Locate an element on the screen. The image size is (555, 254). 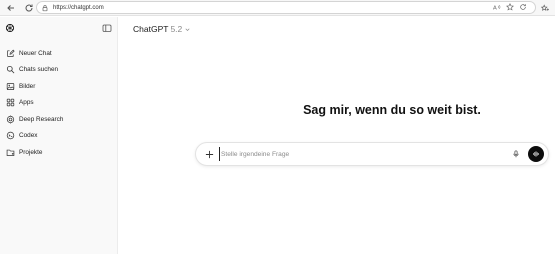
favorites-icon is located at coordinates (545, 8).